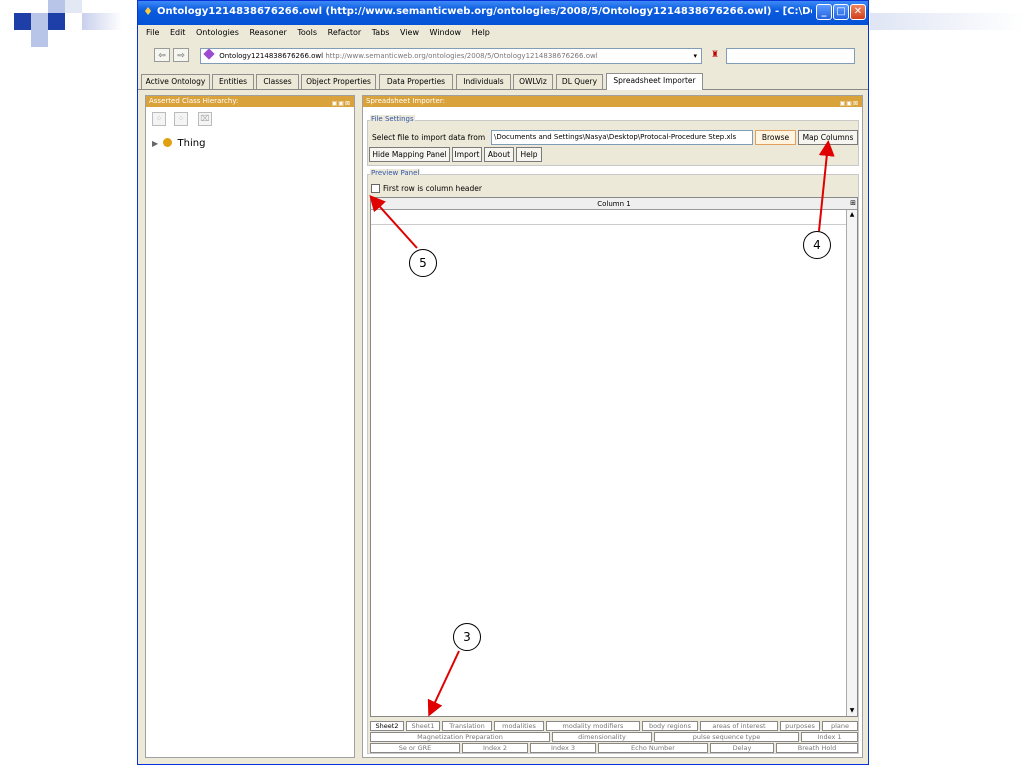 The width and height of the screenshot is (1024, 768). What do you see at coordinates (742, 748) in the screenshot?
I see `sheet-tab: Delay` at bounding box center [742, 748].